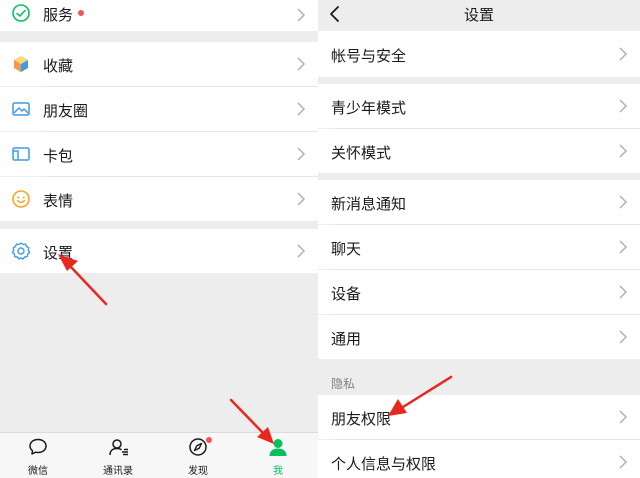 The height and width of the screenshot is (478, 640). I want to click on contacts-icon, so click(118, 447).